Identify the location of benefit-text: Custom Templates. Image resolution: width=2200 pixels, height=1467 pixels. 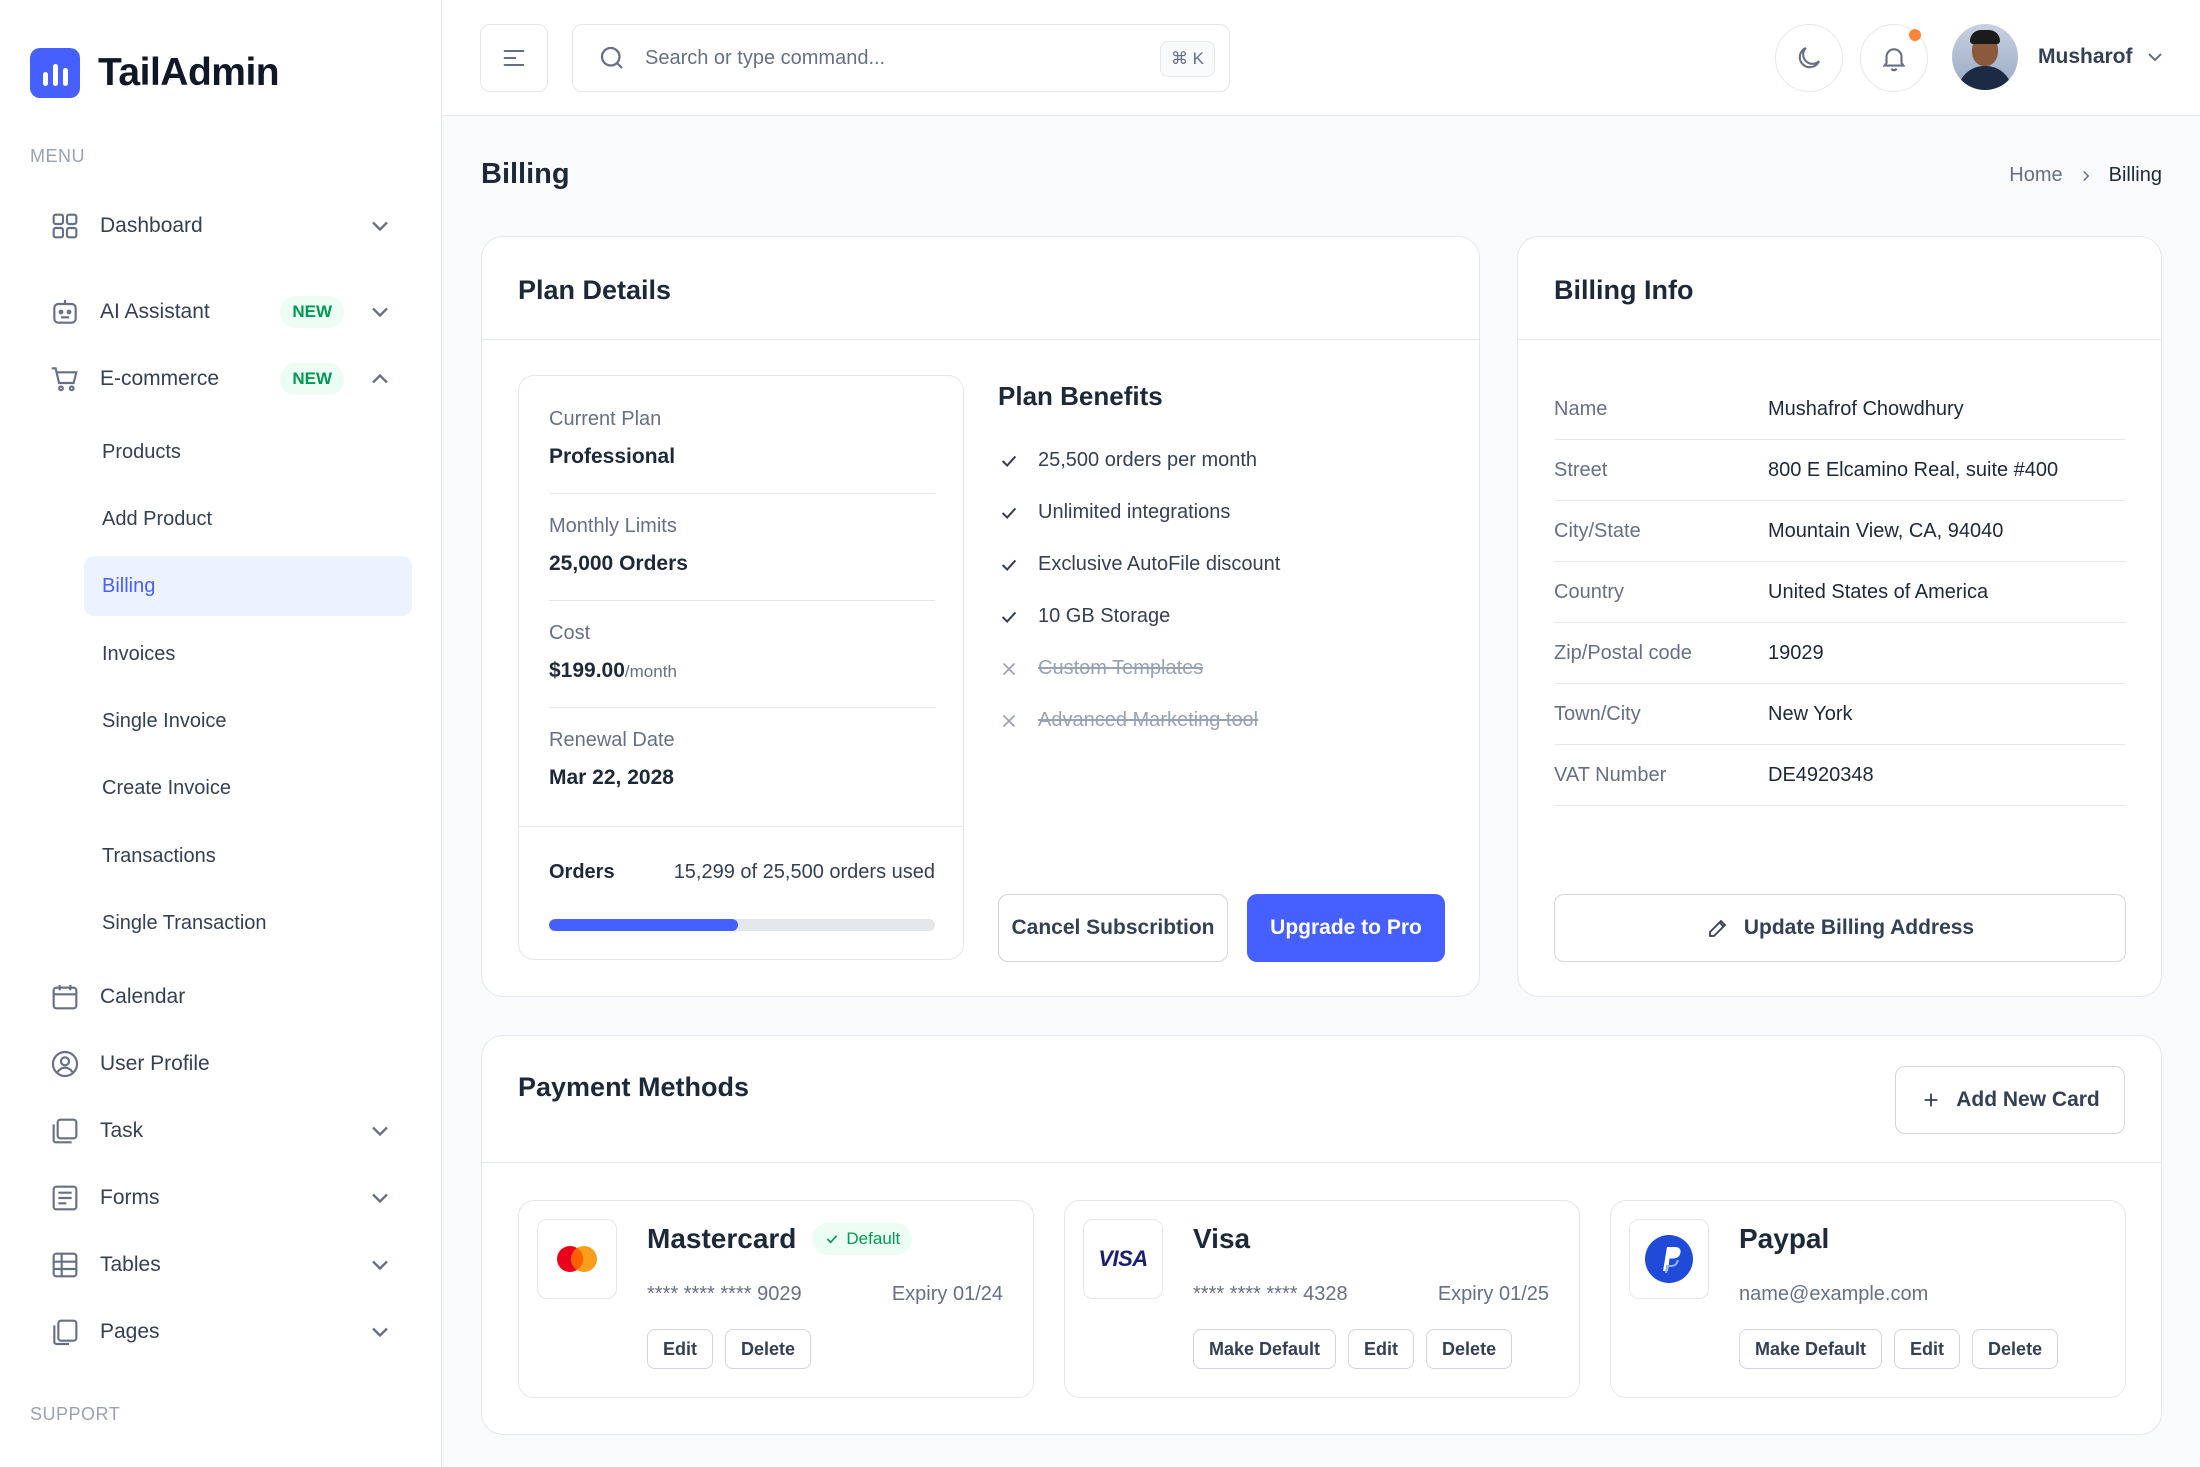
(1121, 668).